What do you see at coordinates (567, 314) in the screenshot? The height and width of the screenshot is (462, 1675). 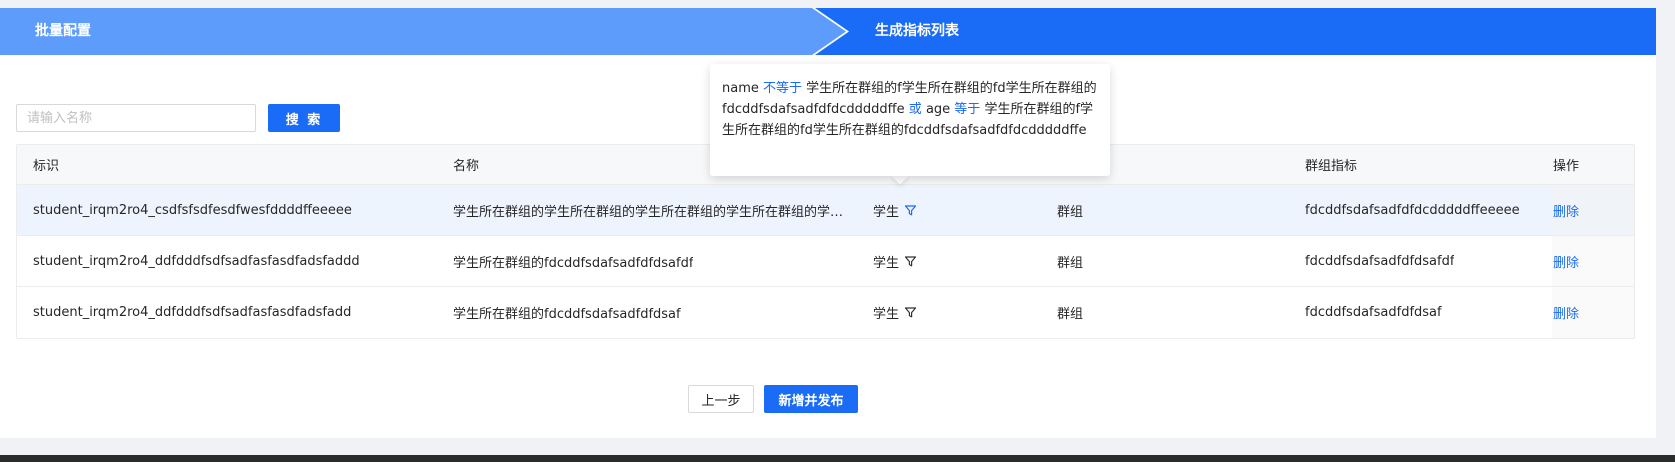 I see `cell-name: 学生所在群组的fdcddfsdafsadfdfdsaf` at bounding box center [567, 314].